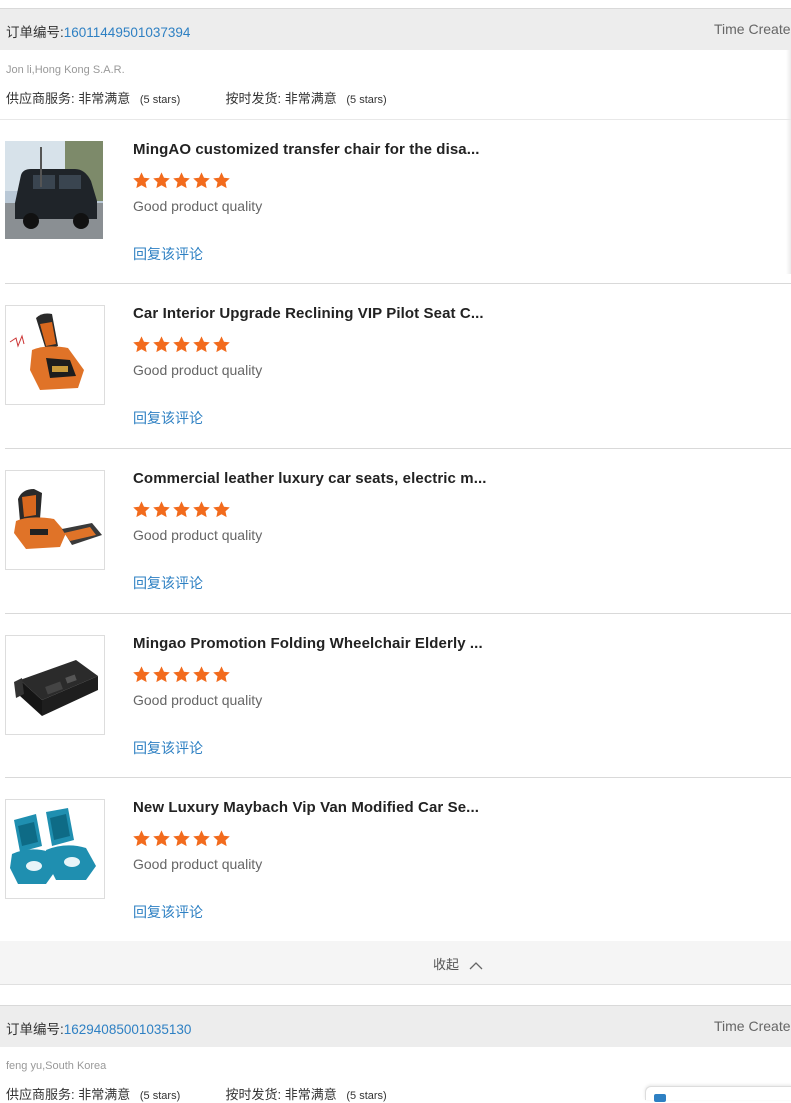 This screenshot has width=791, height=1103. Describe the element at coordinates (476, 965) in the screenshot. I see `chevron-up-icon` at that location.